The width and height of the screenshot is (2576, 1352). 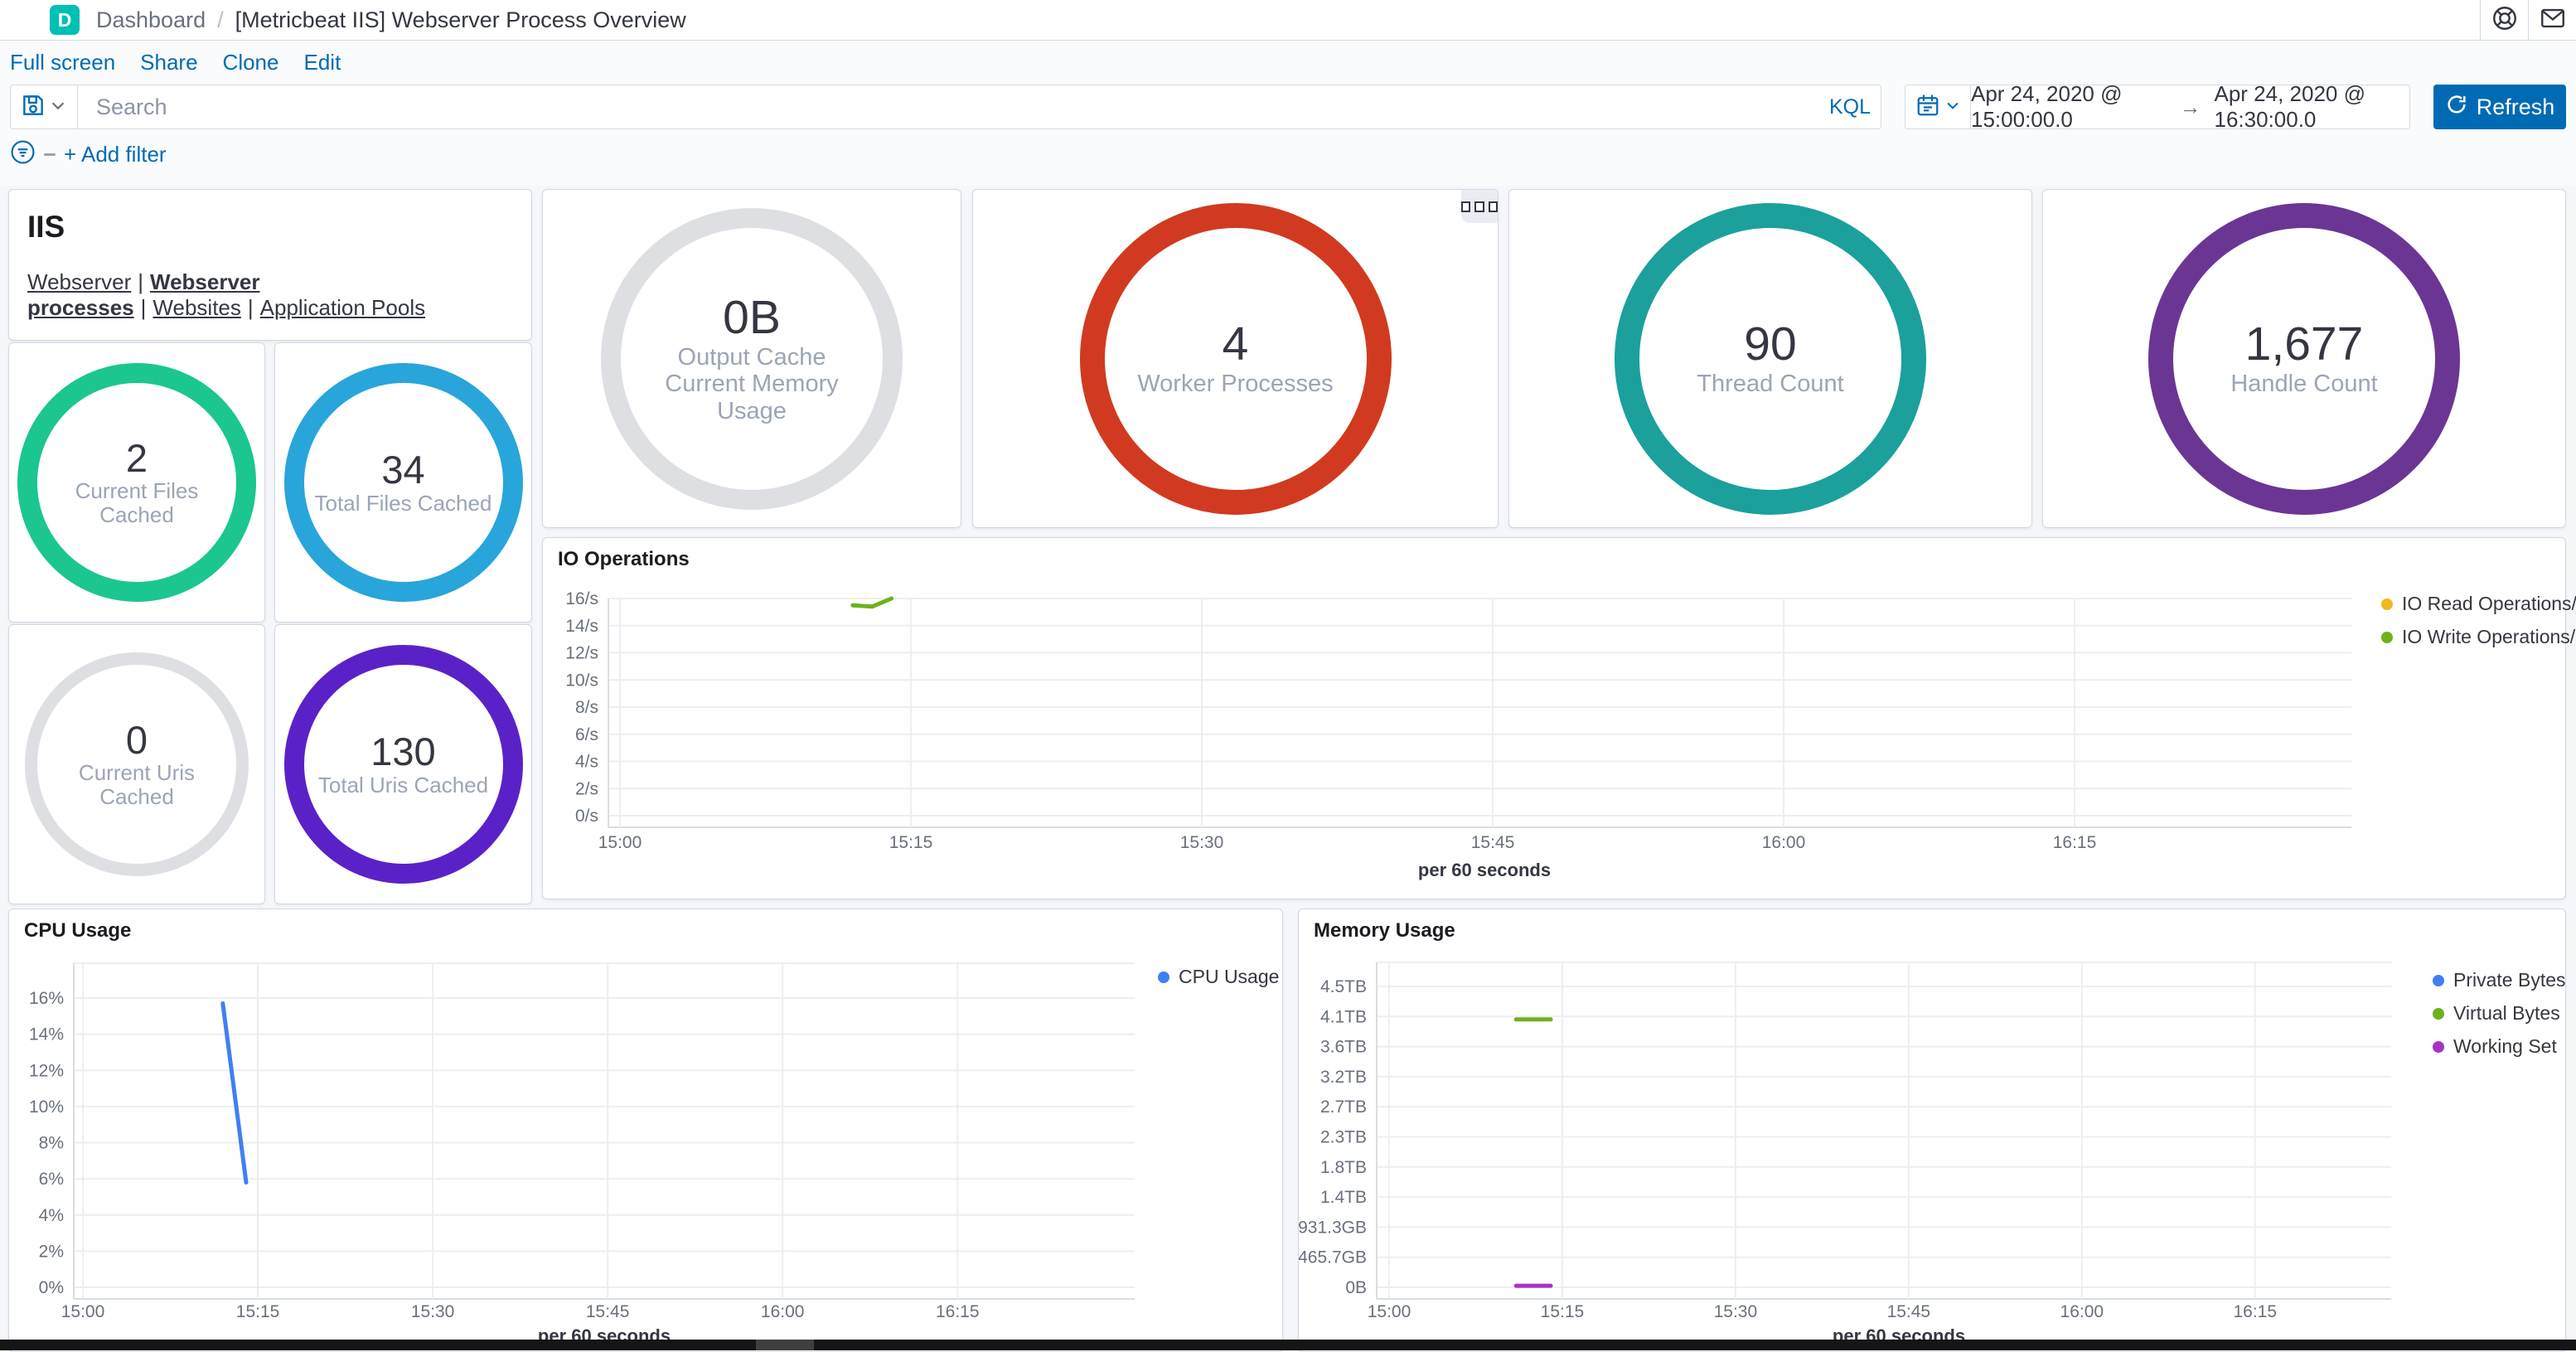 What do you see at coordinates (1850, 106) in the screenshot?
I see `kql-language-button: KQL` at bounding box center [1850, 106].